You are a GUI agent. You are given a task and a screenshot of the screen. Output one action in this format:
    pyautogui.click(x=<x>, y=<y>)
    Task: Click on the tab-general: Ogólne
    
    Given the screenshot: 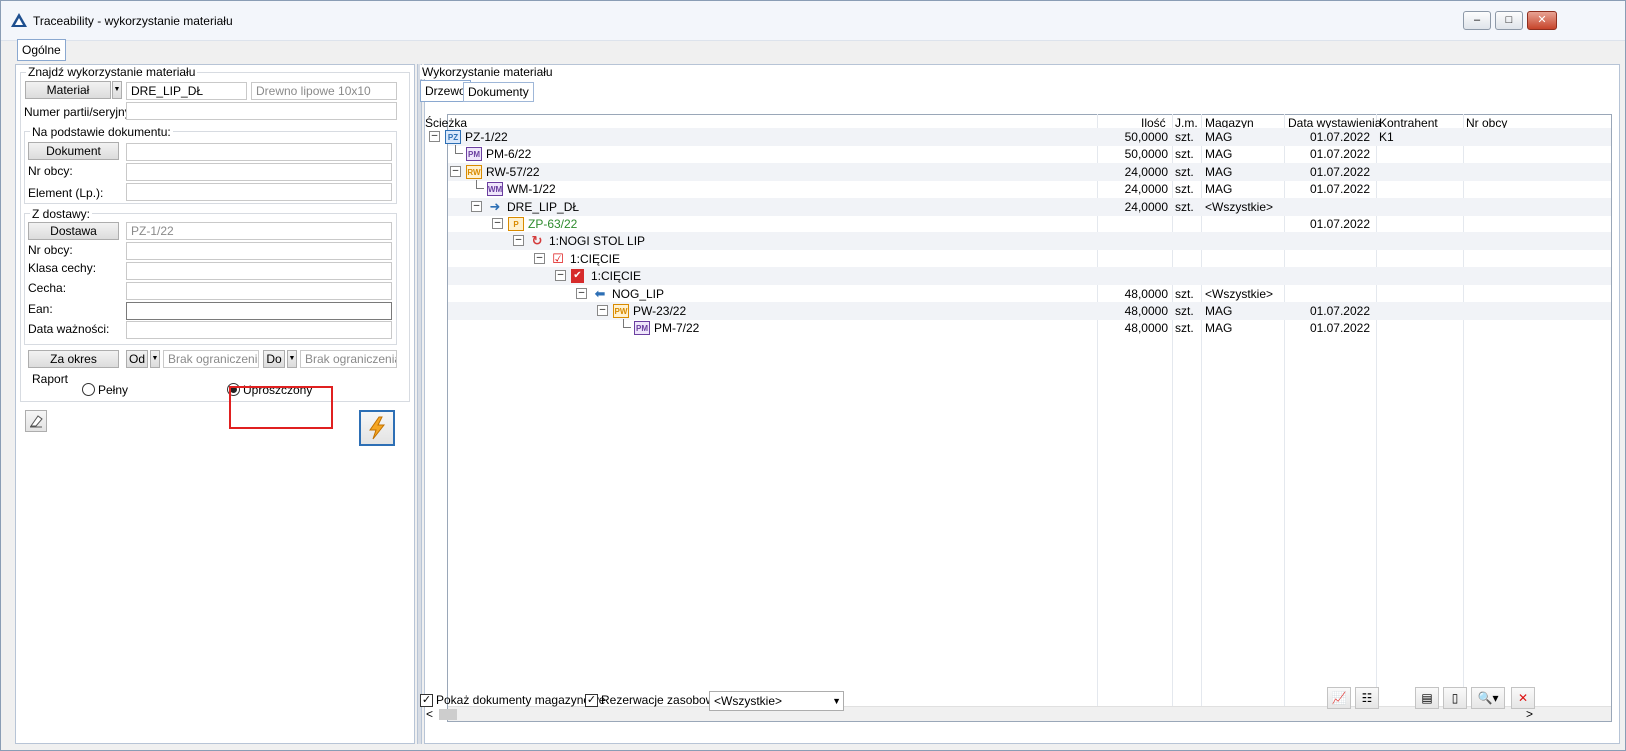 What is the action you would take?
    pyautogui.click(x=41, y=50)
    